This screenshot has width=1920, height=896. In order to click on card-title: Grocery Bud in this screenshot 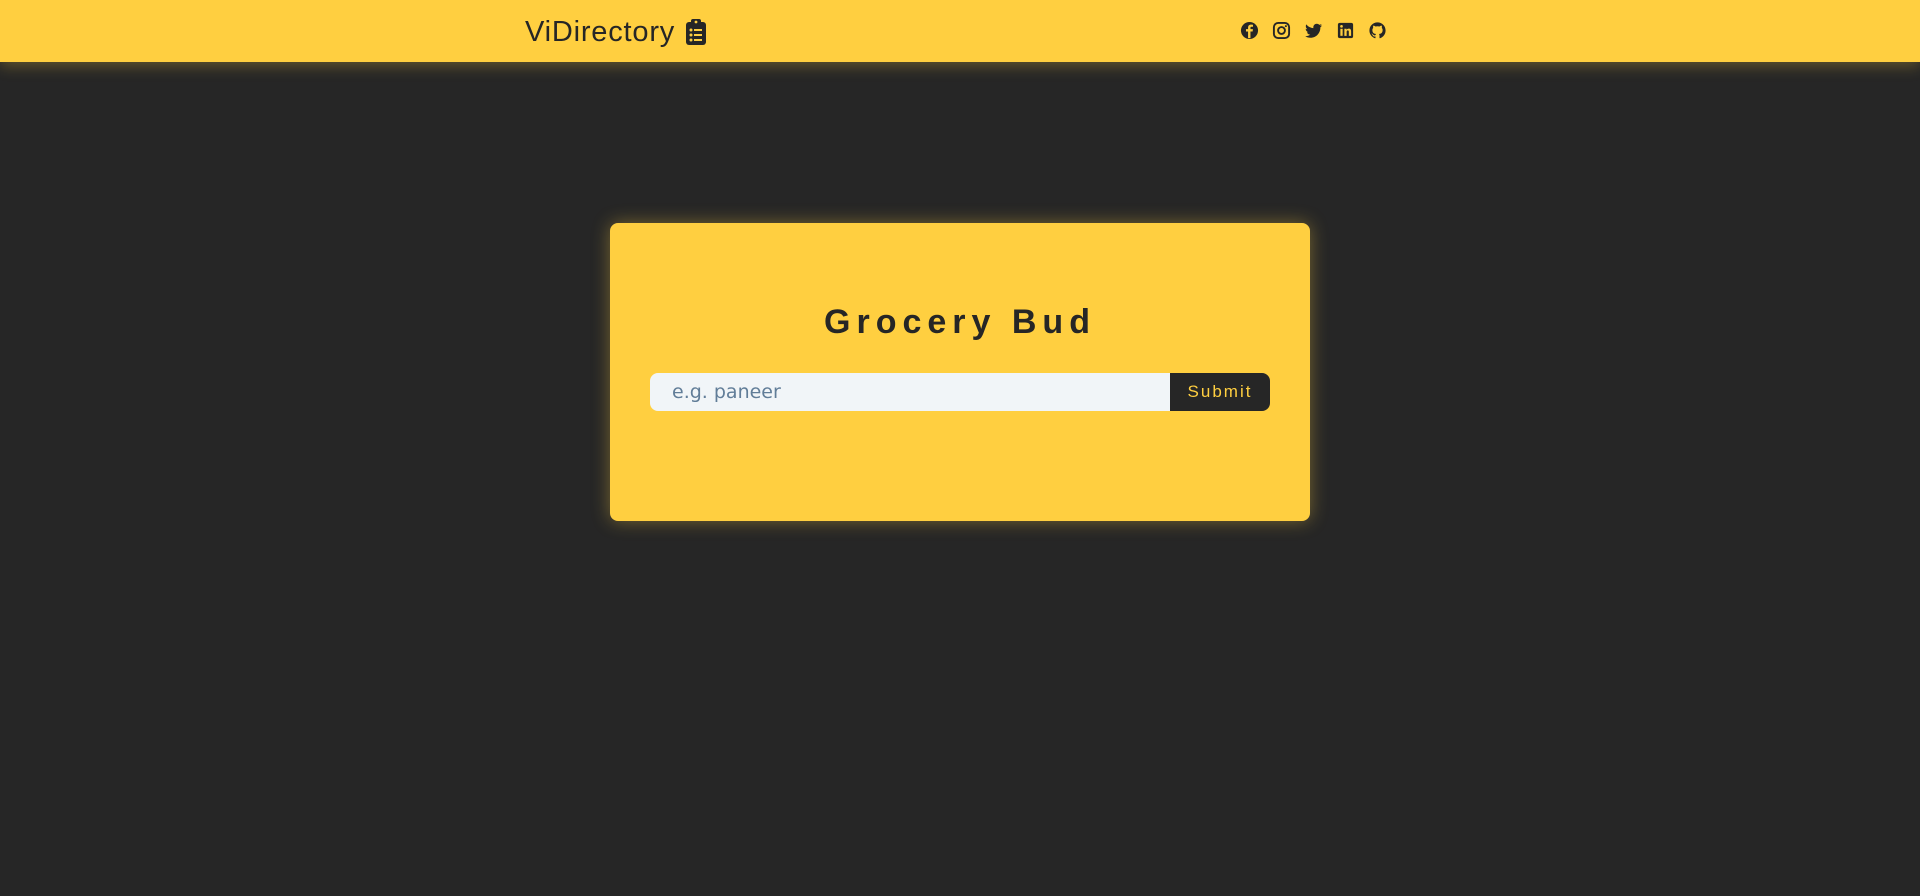, I will do `click(960, 322)`.